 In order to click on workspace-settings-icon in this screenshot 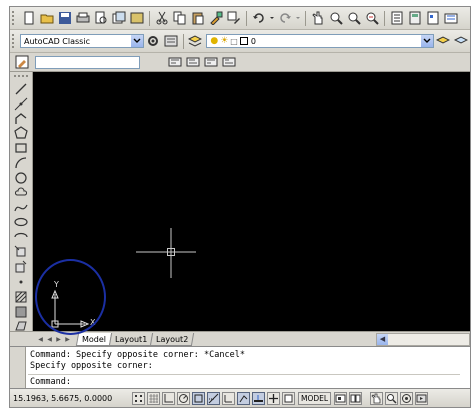, I will do `click(153, 41)`.